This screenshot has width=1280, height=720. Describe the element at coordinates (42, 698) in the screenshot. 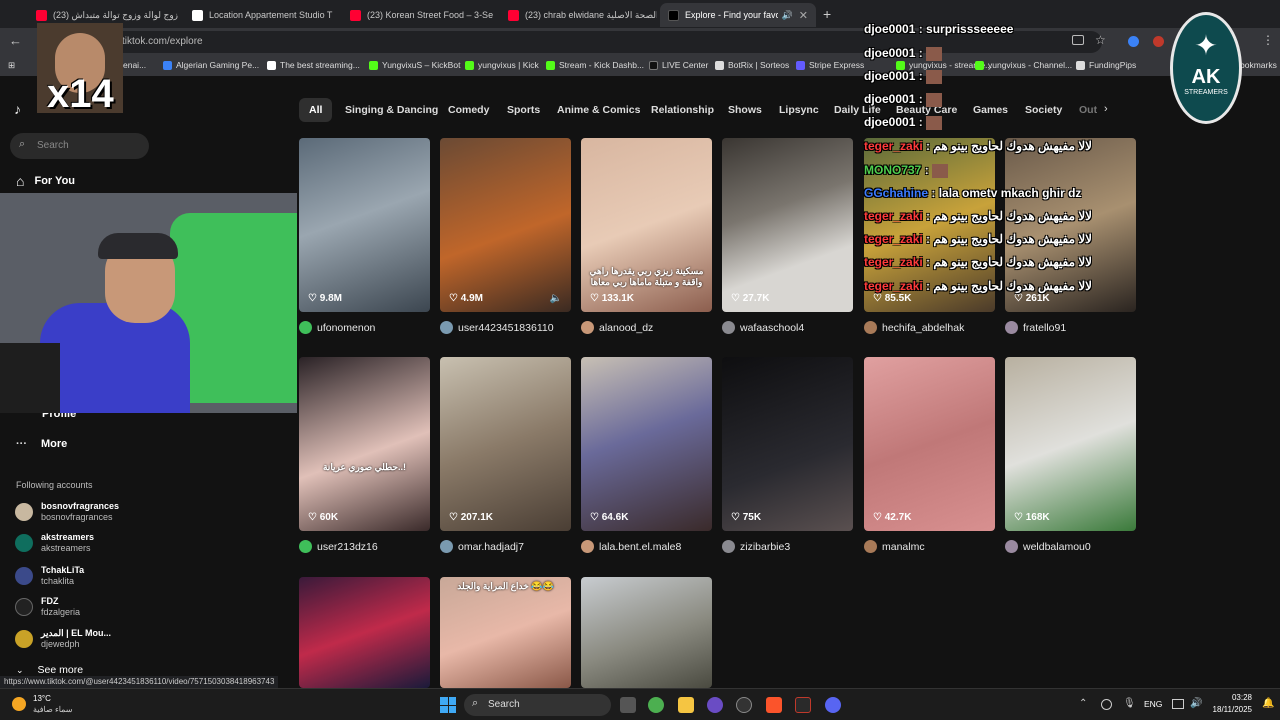

I see `weather-temp: 13°C` at that location.